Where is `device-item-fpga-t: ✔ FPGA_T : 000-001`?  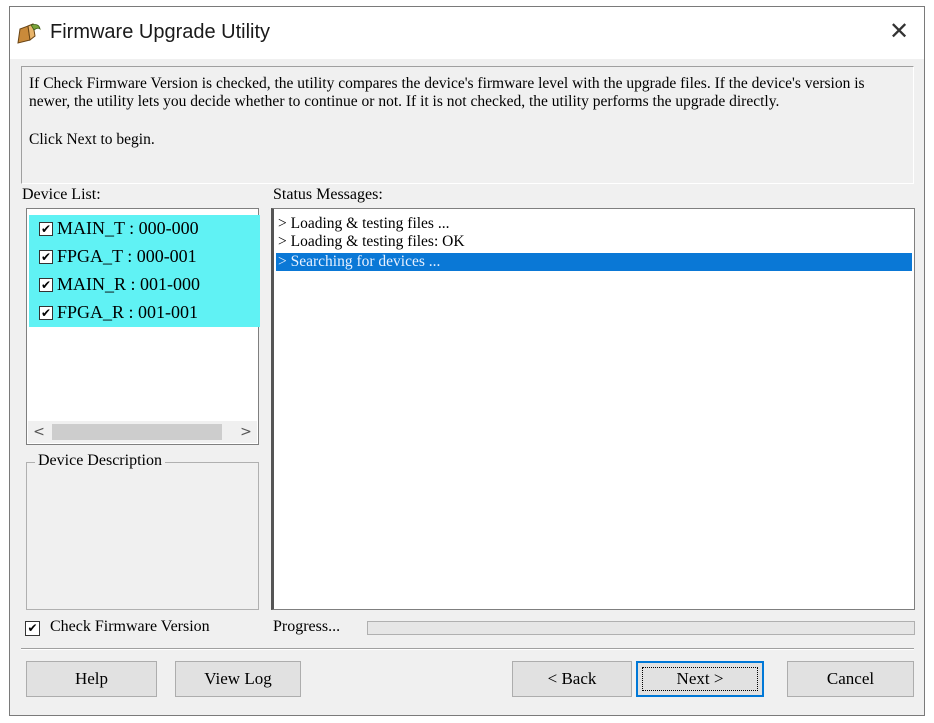
device-item-fpga-t: ✔ FPGA_T : 000-001 is located at coordinates (144, 257).